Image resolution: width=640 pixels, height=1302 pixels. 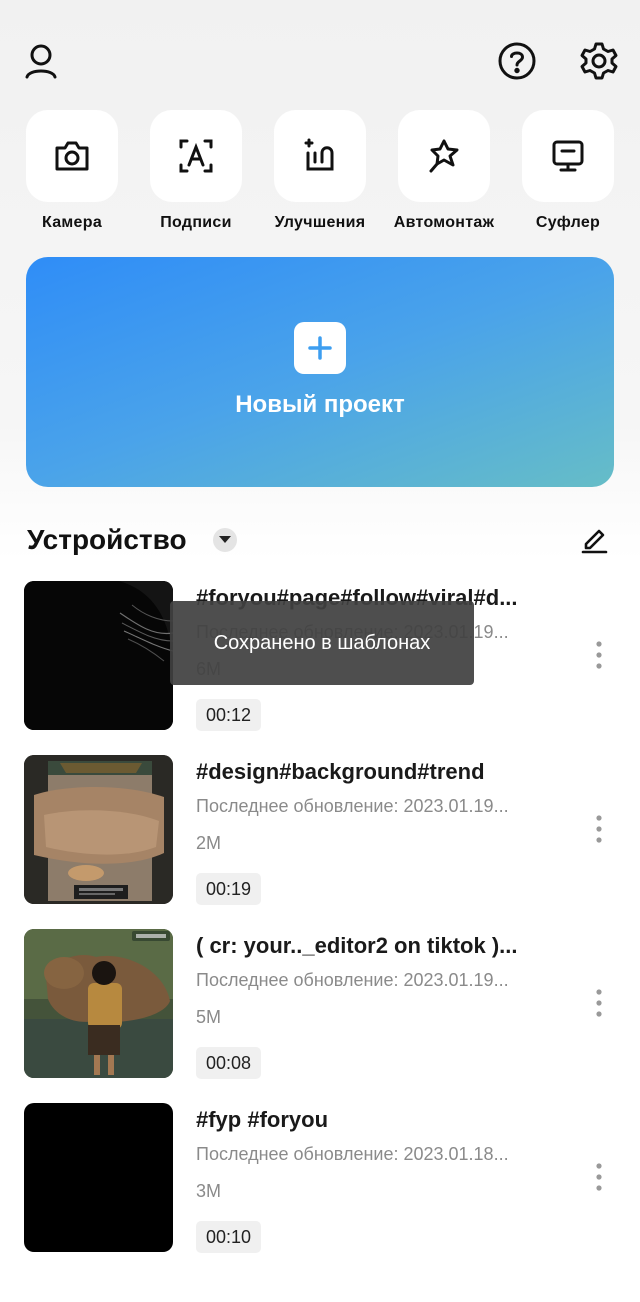 What do you see at coordinates (444, 222) in the screenshot?
I see `tool-label: Автомонтаж` at bounding box center [444, 222].